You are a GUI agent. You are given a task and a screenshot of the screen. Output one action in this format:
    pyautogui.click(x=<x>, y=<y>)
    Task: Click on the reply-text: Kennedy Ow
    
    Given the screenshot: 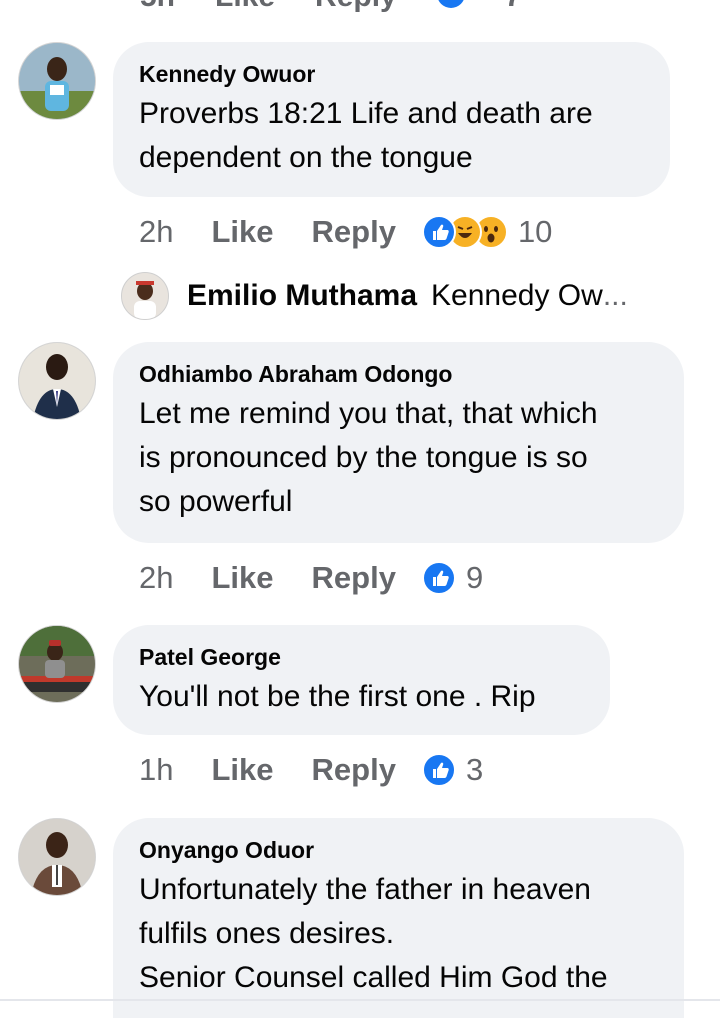 What is the action you would take?
    pyautogui.click(x=517, y=295)
    